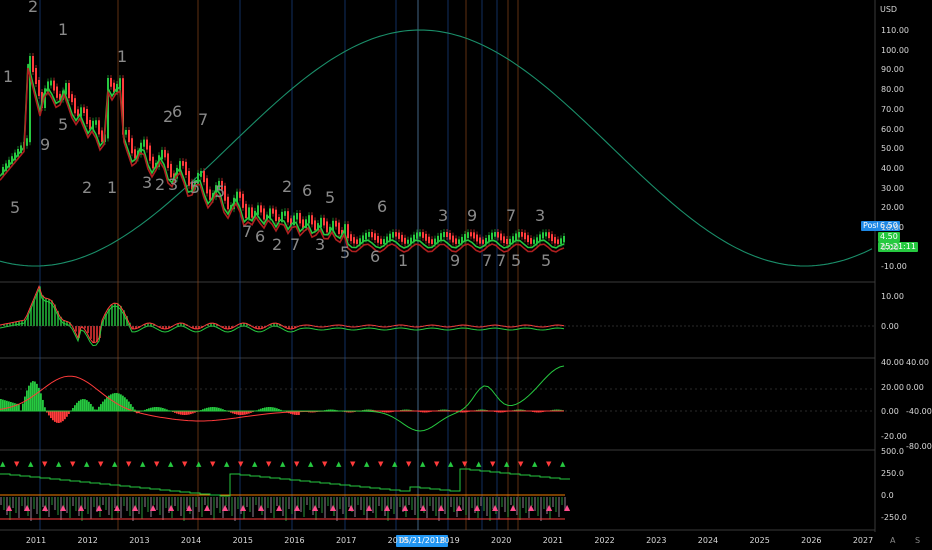 The width and height of the screenshot is (932, 550). What do you see at coordinates (139, 540) in the screenshot?
I see `year-label: 2013` at bounding box center [139, 540].